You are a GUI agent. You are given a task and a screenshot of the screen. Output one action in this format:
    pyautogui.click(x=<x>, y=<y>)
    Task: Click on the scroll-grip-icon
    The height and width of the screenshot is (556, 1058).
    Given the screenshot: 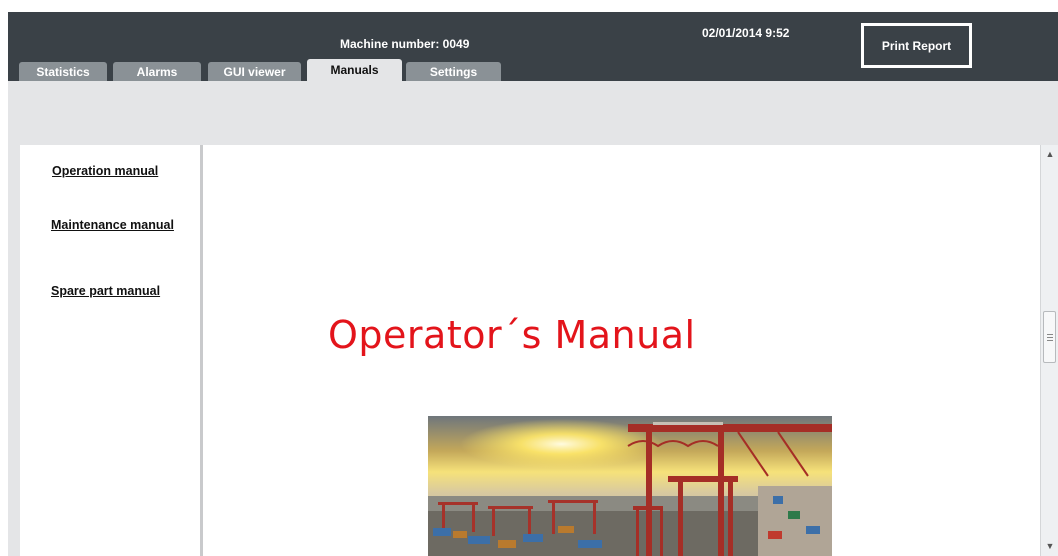 What is the action you would take?
    pyautogui.click(x=1050, y=337)
    